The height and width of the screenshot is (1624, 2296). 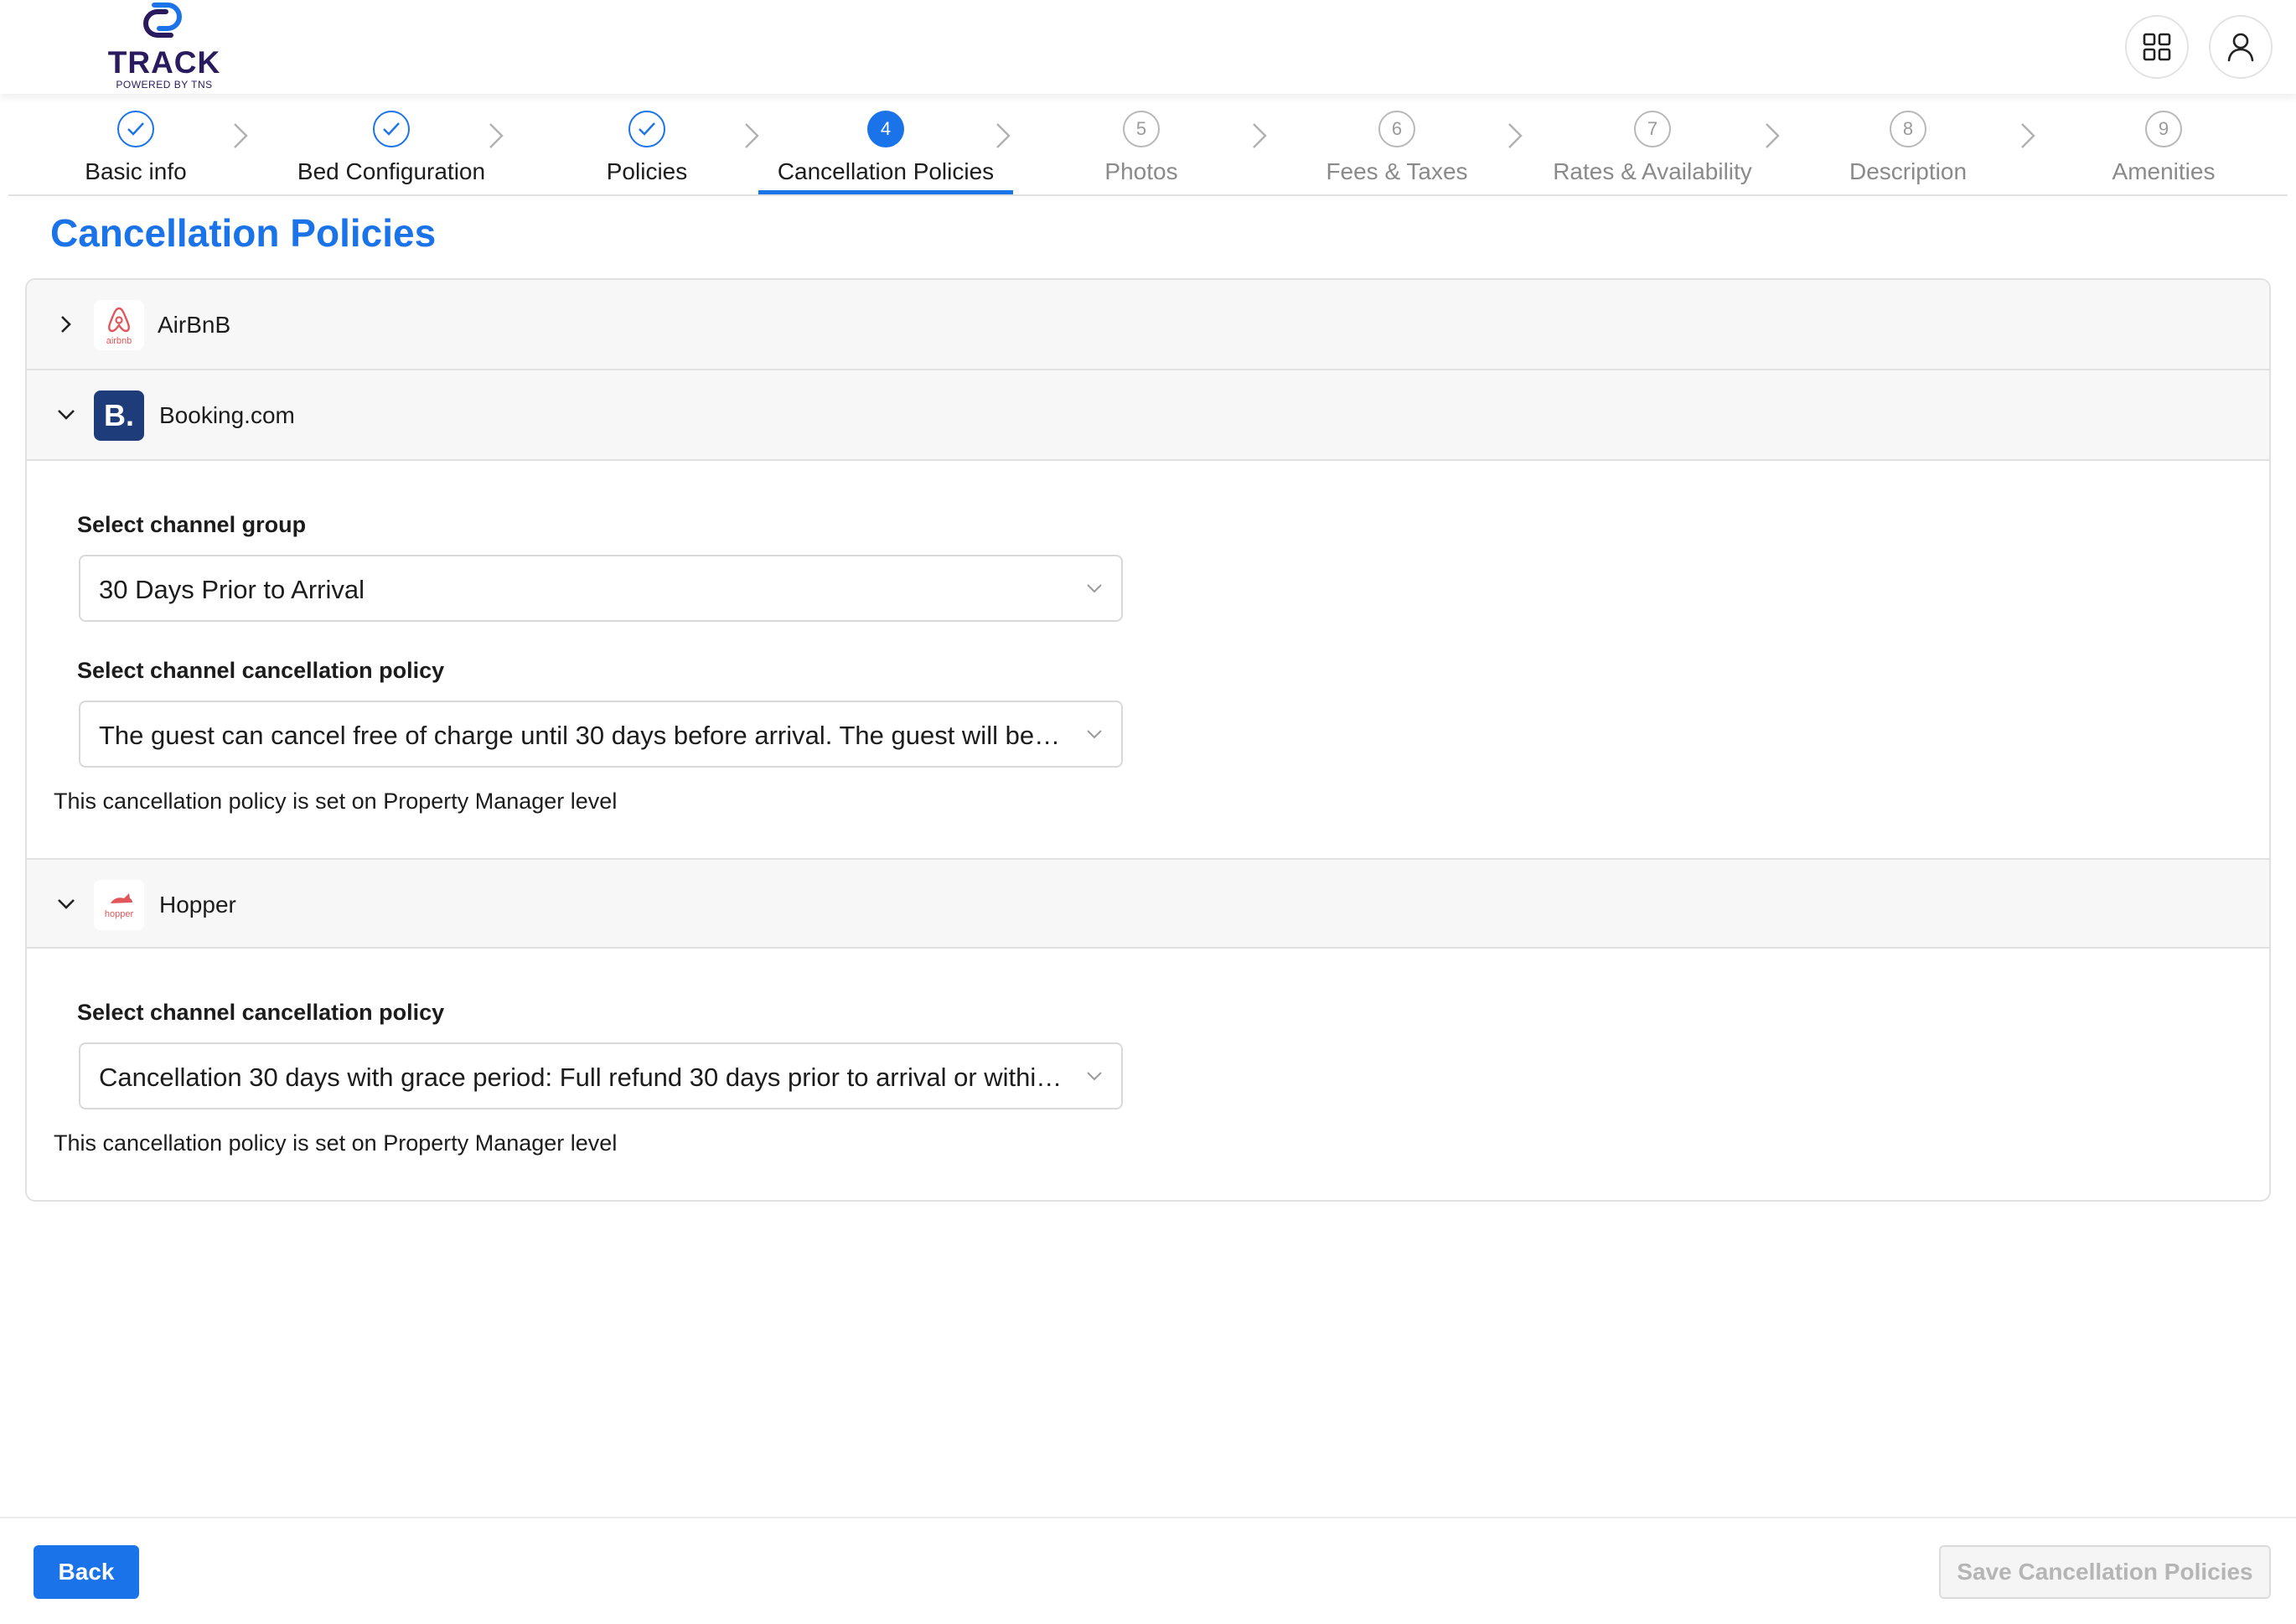 What do you see at coordinates (647, 152) in the screenshot?
I see `step-policies: Policies` at bounding box center [647, 152].